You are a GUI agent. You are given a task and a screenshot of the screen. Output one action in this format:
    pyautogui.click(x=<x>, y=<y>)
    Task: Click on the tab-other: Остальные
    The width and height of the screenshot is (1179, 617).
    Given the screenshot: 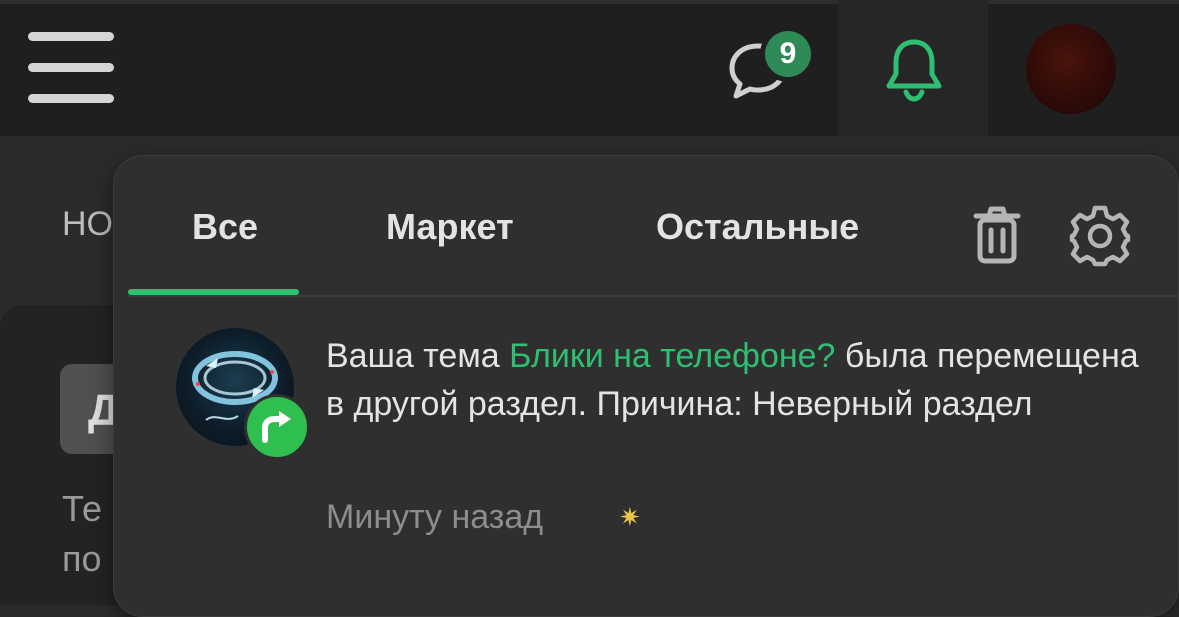 What is the action you would take?
    pyautogui.click(x=757, y=227)
    